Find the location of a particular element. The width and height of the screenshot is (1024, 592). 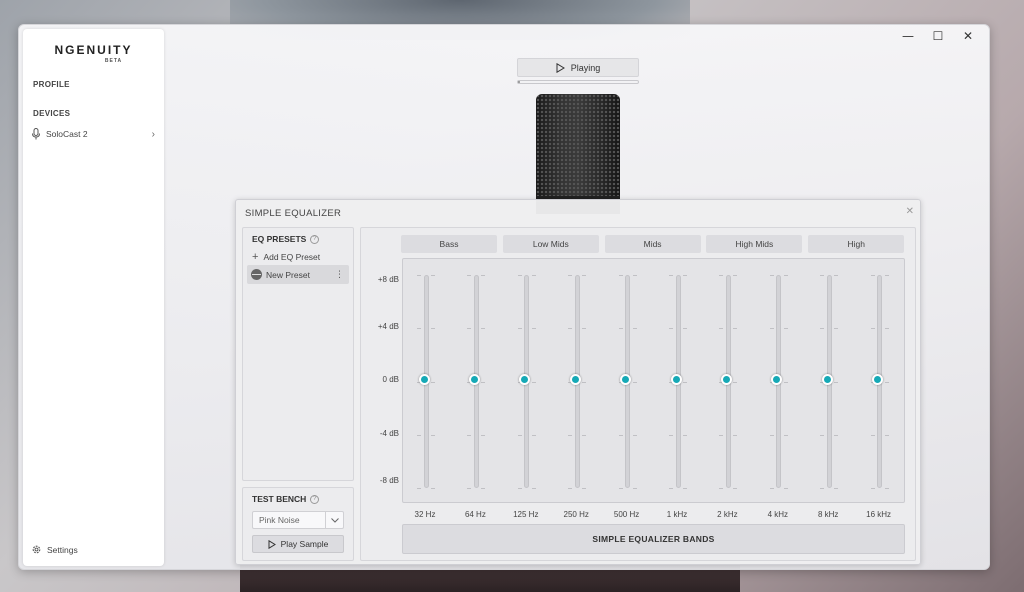

add-preset-label: Add EQ Preset is located at coordinates (292, 257).